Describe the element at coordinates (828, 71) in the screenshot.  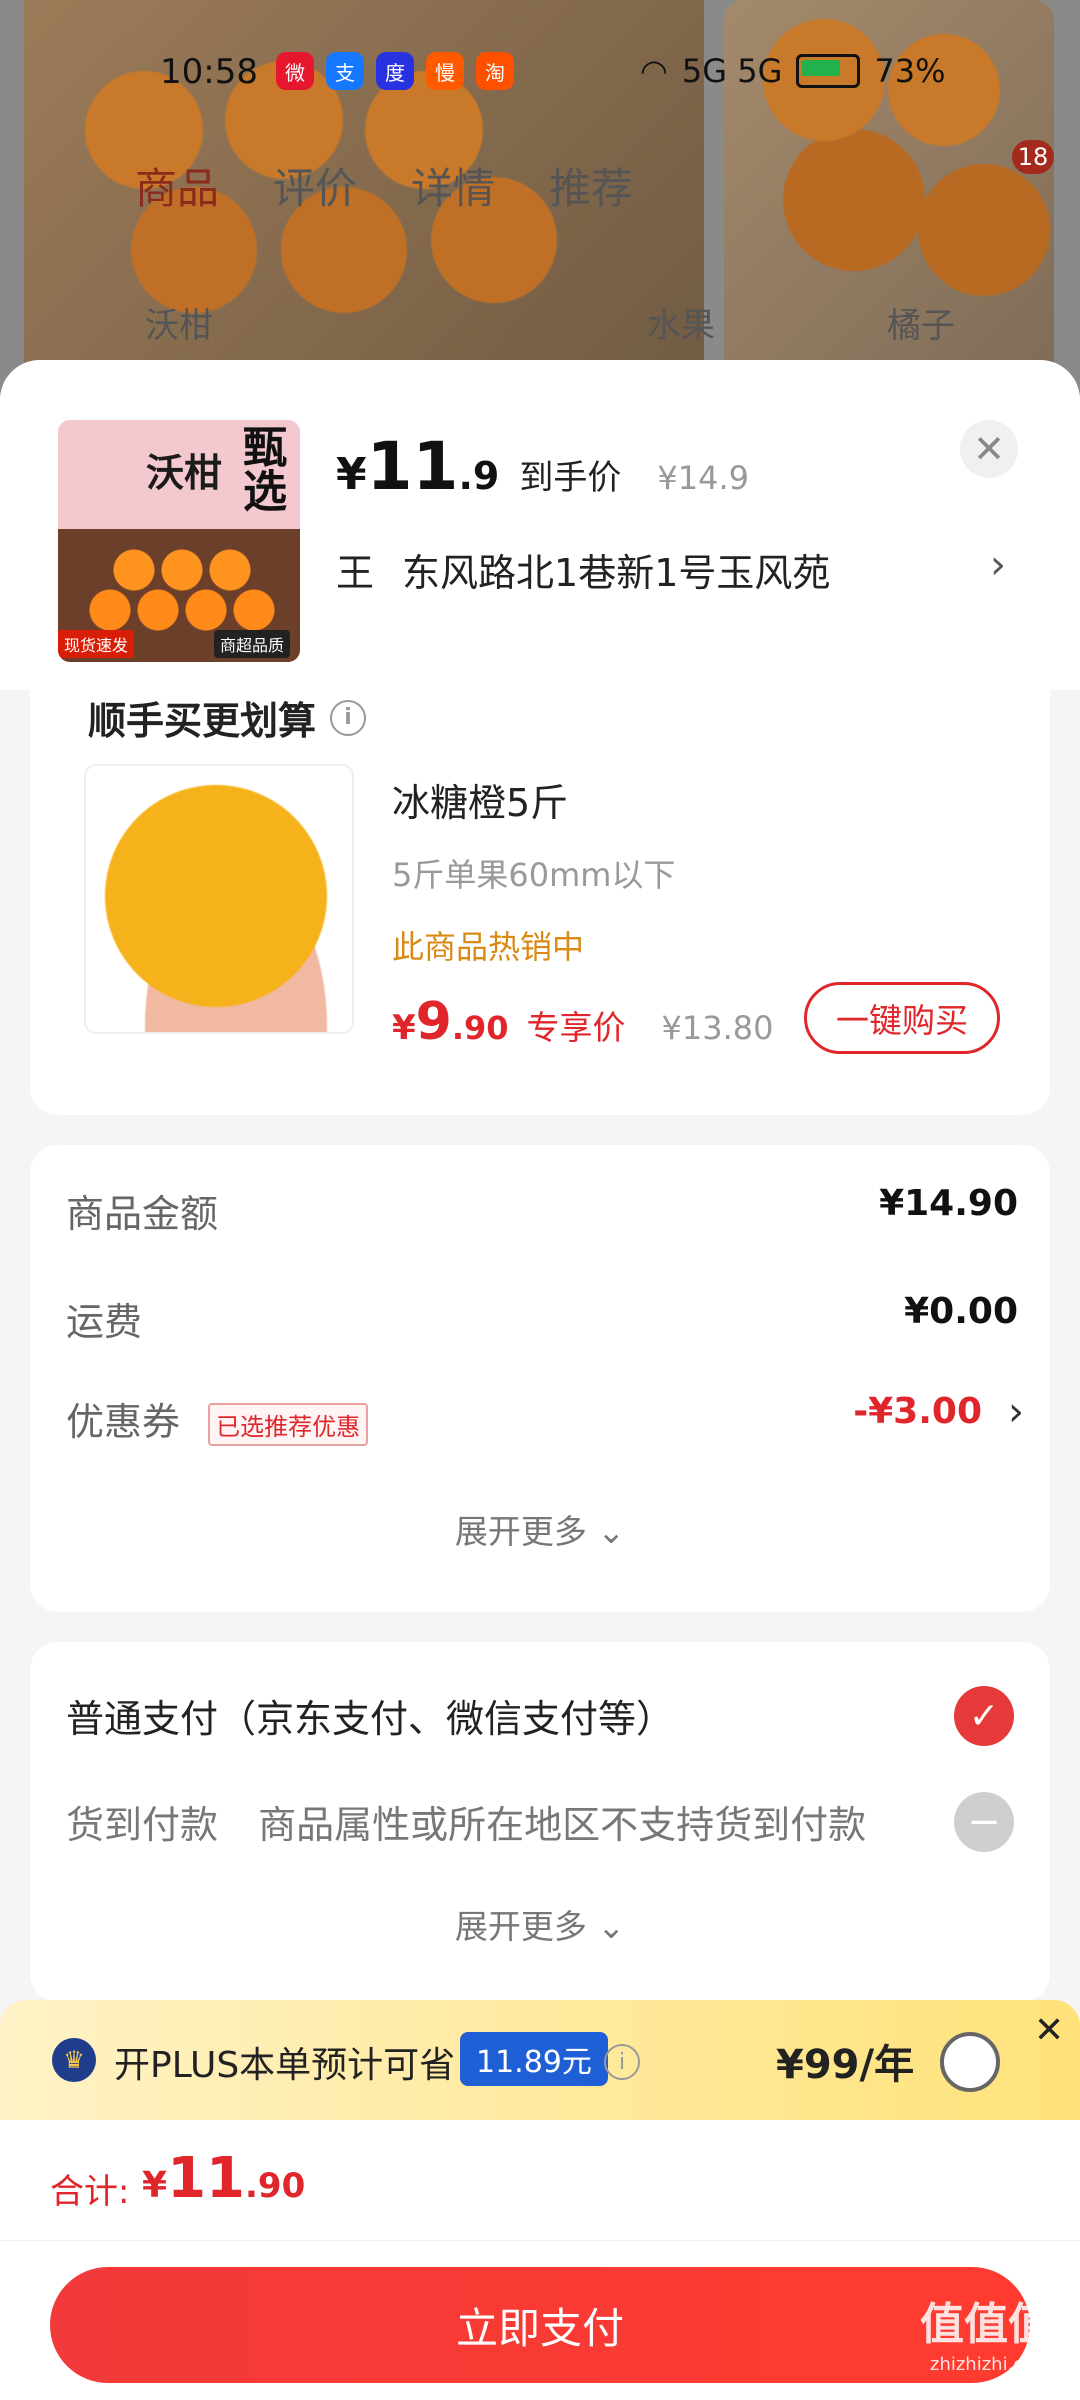
I see `battery-icon` at that location.